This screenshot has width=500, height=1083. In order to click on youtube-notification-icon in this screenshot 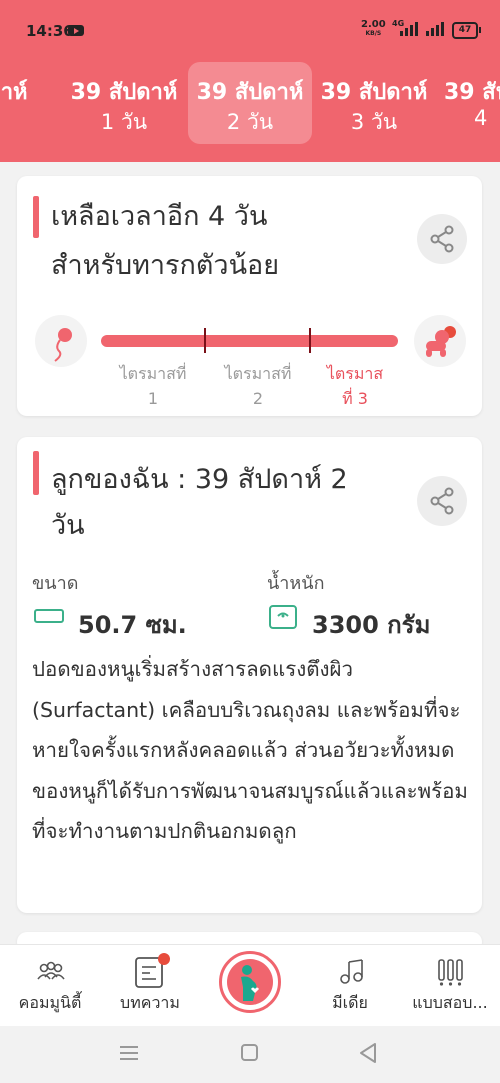, I will do `click(76, 30)`.